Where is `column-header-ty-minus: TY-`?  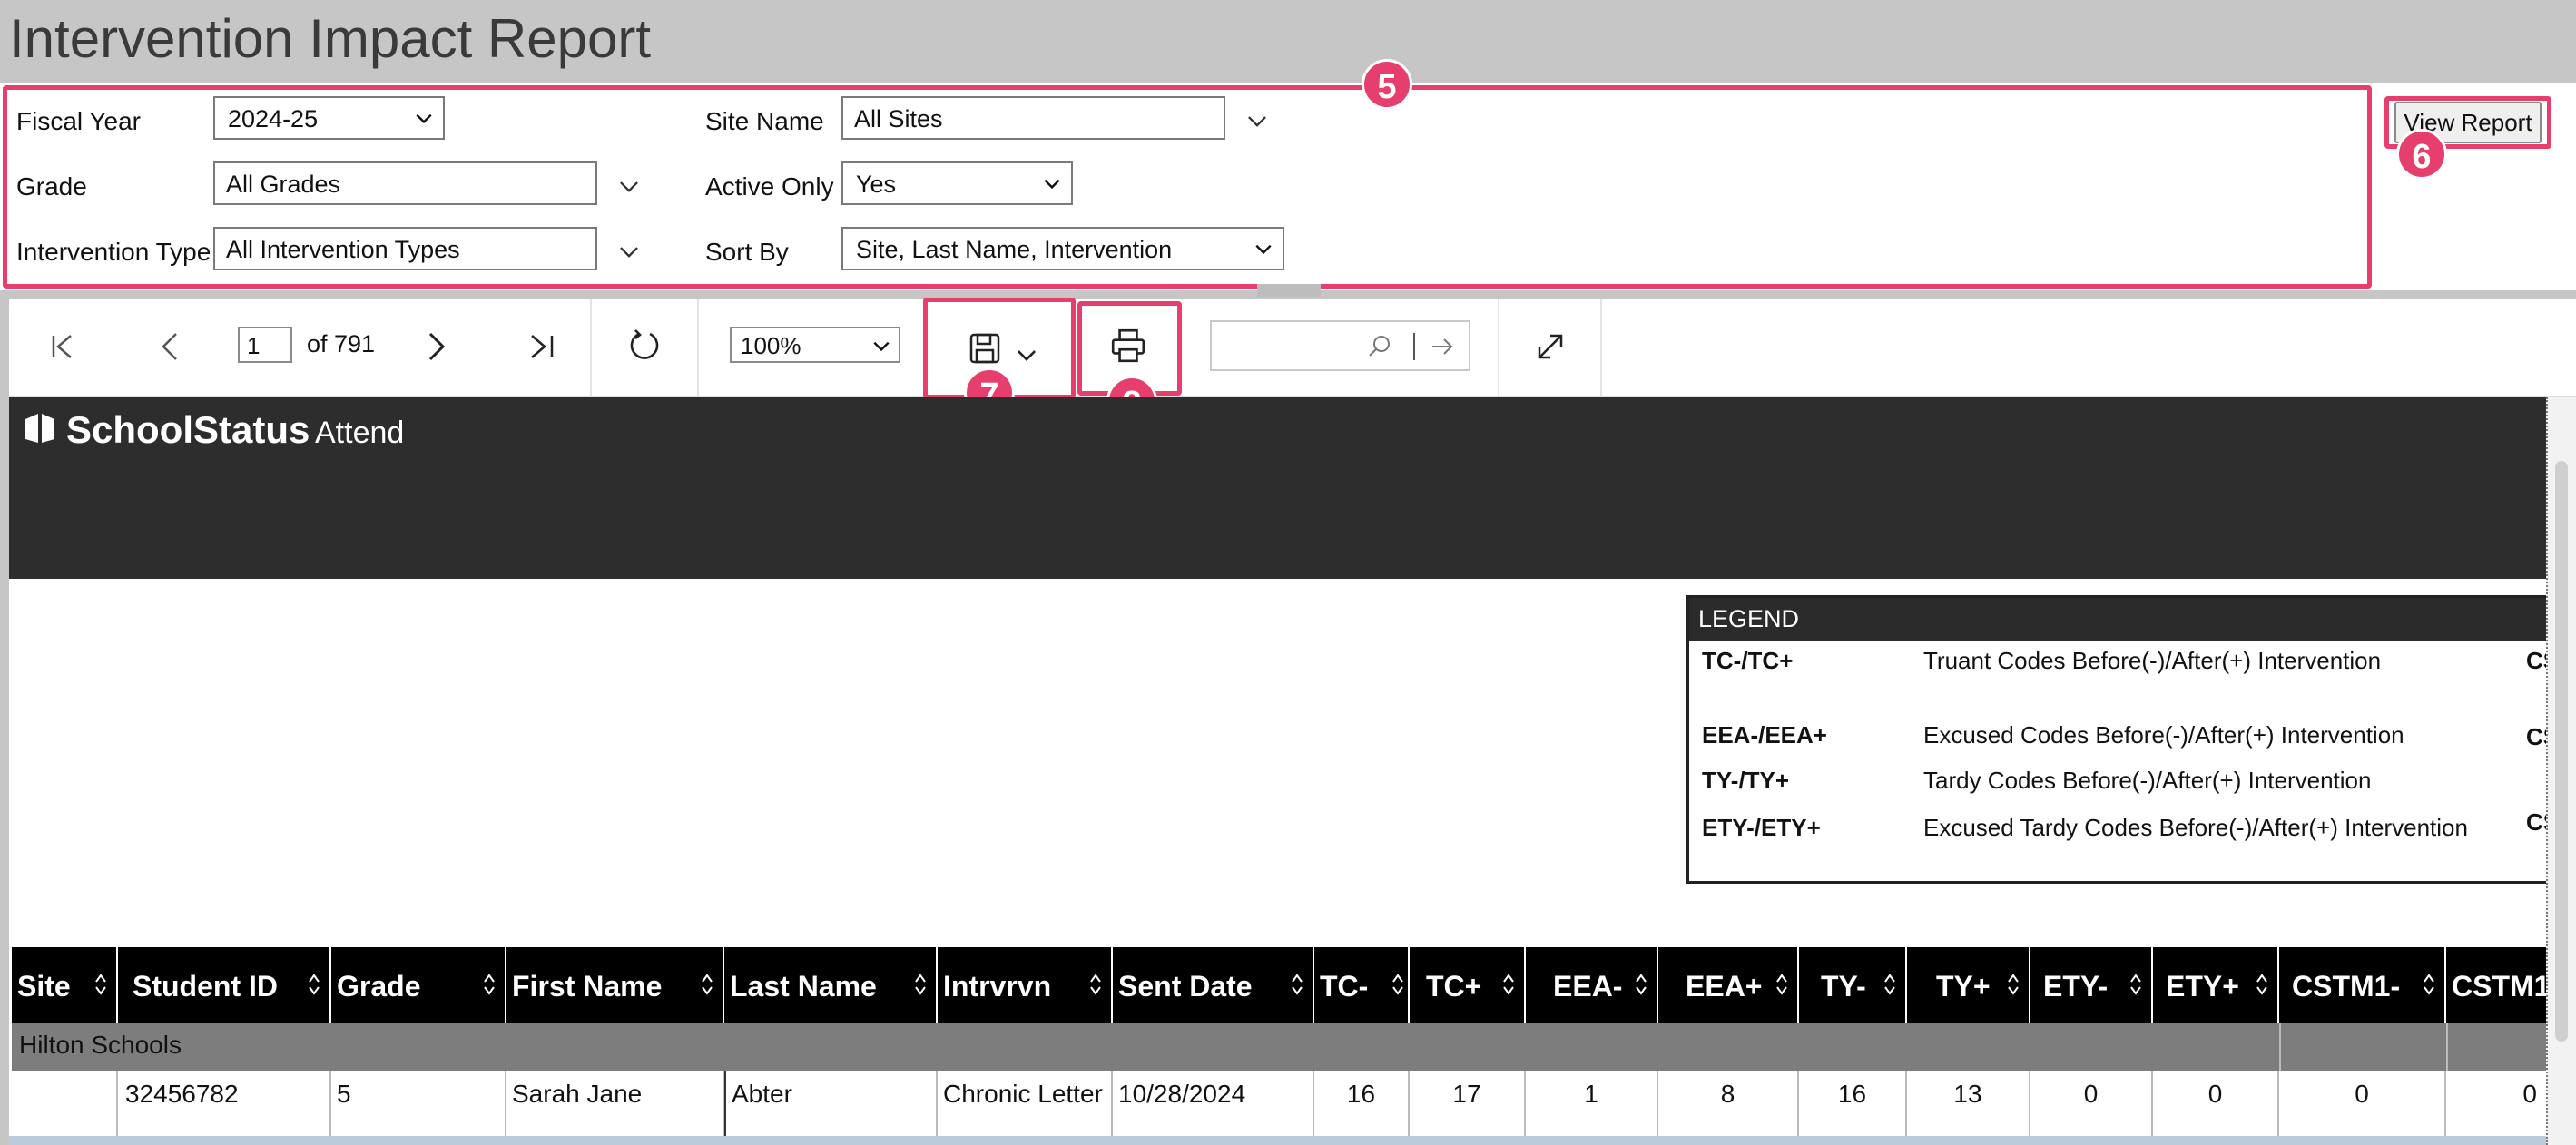 column-header-ty-minus: TY- is located at coordinates (1853, 985).